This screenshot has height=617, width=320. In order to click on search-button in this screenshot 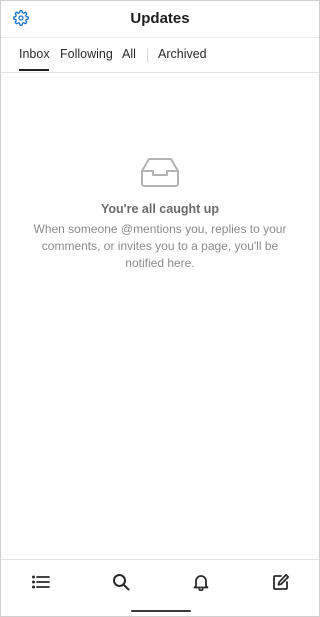, I will do `click(121, 582)`.